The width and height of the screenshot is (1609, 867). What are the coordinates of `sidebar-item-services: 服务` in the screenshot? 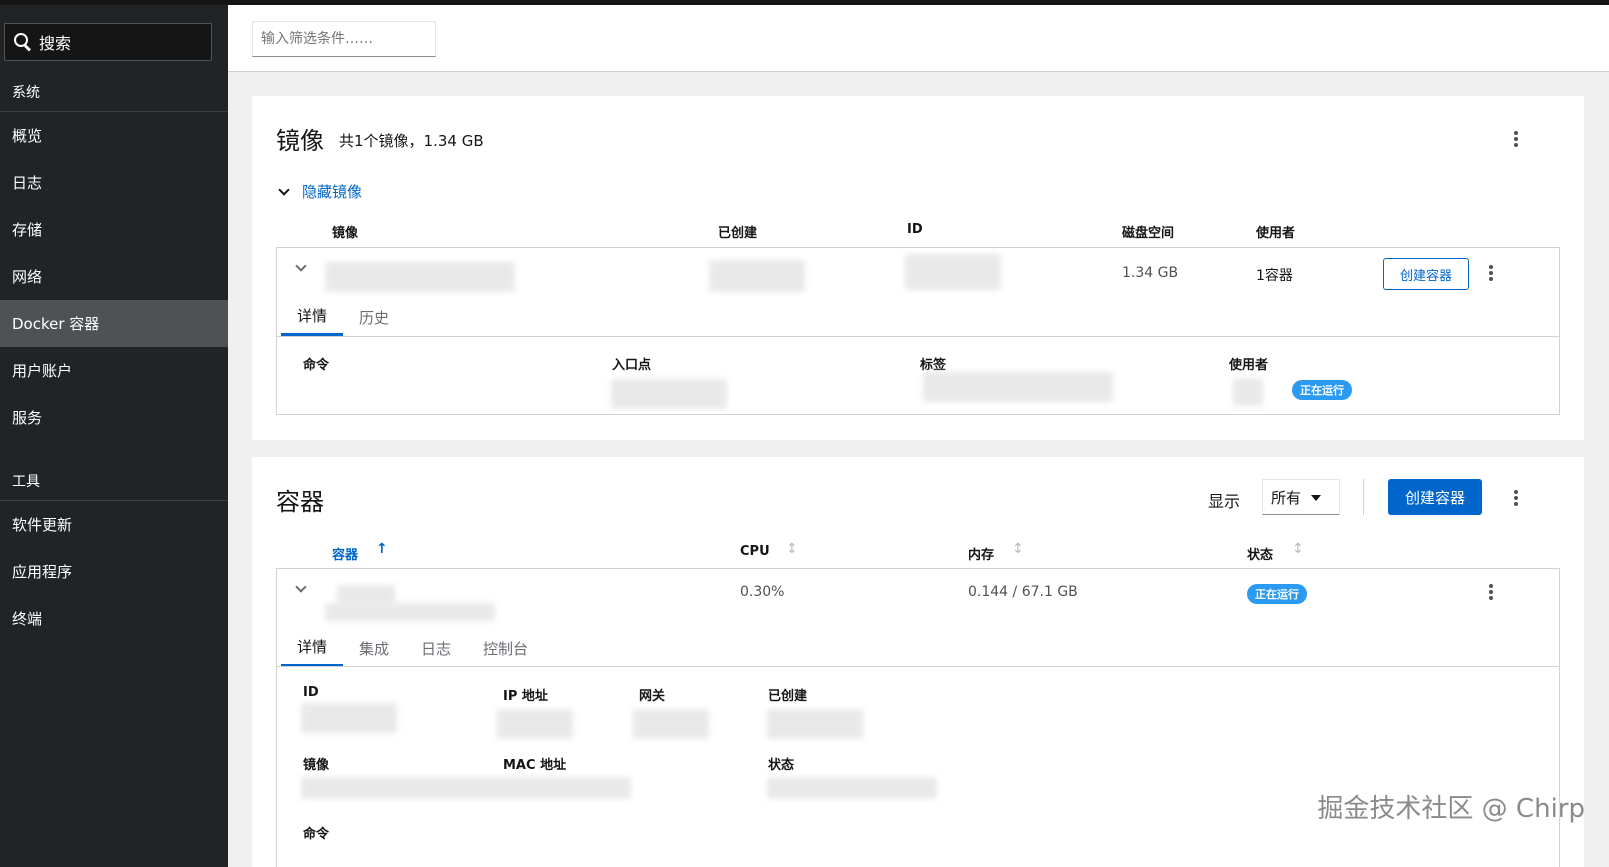 It's located at (114, 417).